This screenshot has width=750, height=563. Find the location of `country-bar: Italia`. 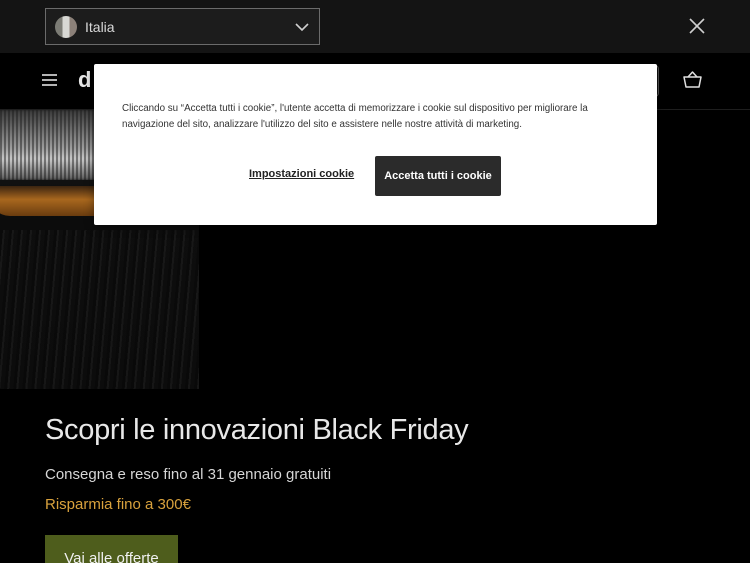

country-bar: Italia is located at coordinates (375, 26).